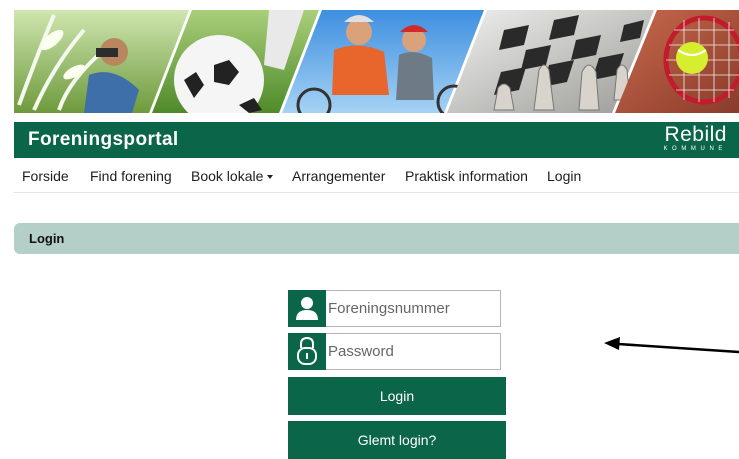  Describe the element at coordinates (376, 140) in the screenshot. I see `site-header: Foreningsportal Rebild KOMMUNE` at that location.